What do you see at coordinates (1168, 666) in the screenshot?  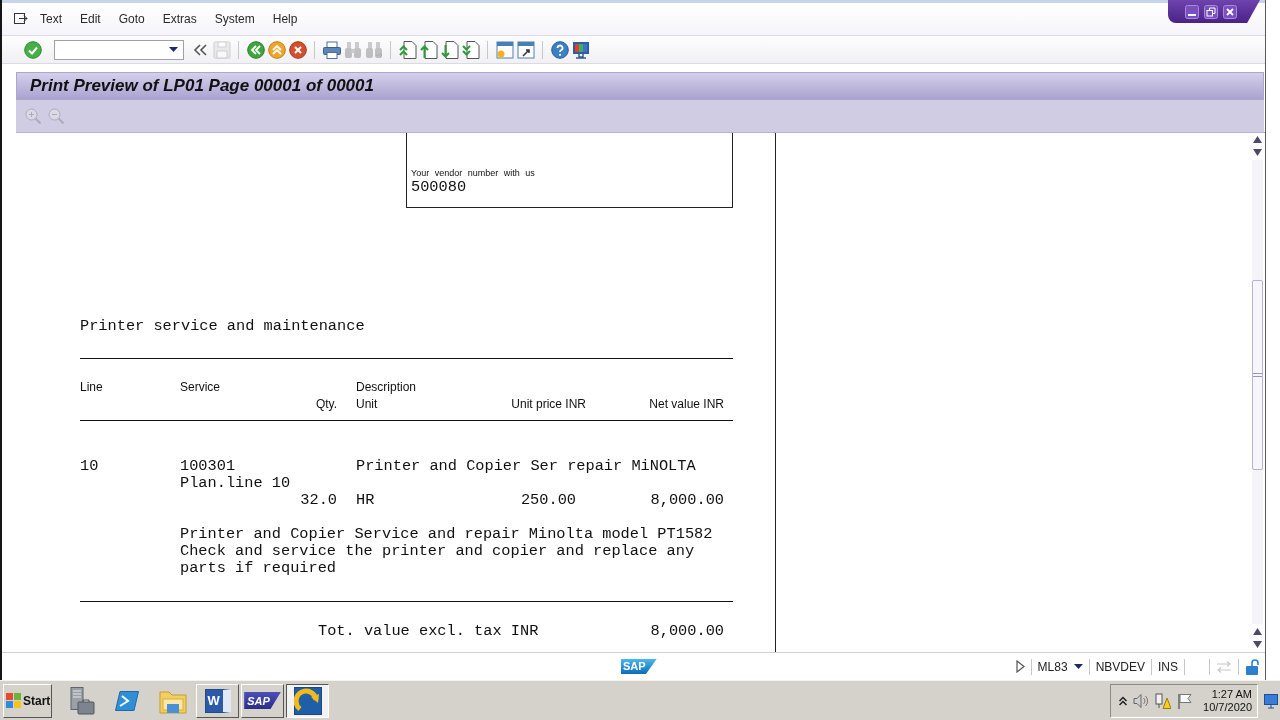 I see `input-mode: INS` at bounding box center [1168, 666].